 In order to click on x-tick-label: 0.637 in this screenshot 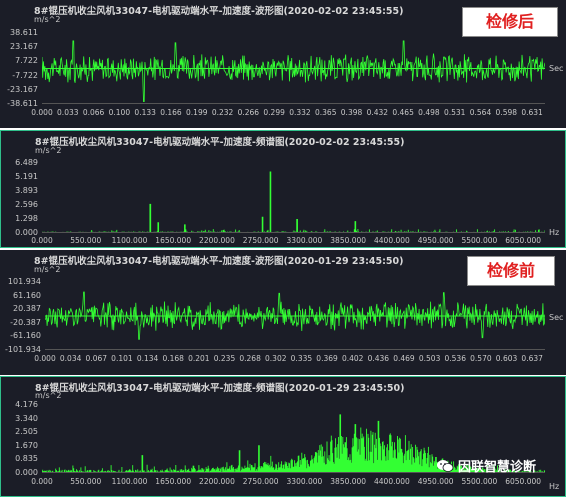, I will do `click(532, 358)`.